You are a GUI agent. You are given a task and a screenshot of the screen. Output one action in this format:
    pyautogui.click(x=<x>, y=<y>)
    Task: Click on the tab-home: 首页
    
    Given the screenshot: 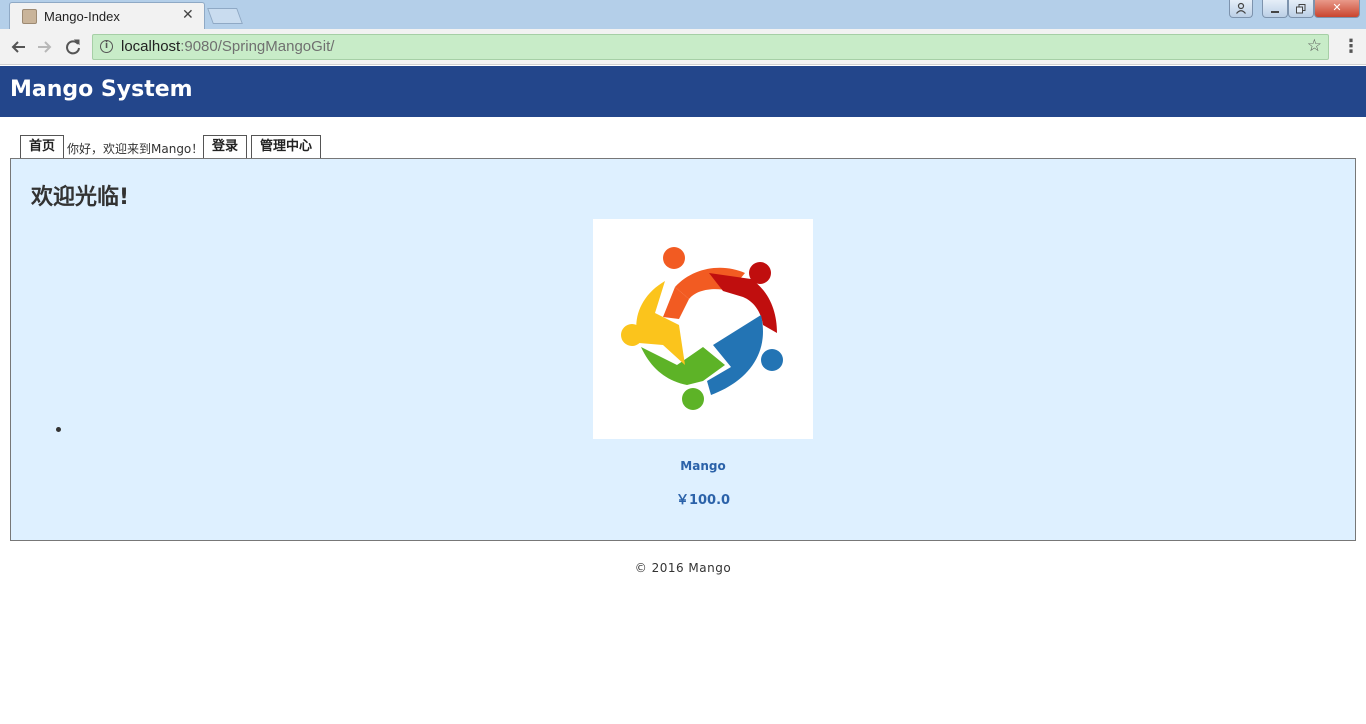 What is the action you would take?
    pyautogui.click(x=42, y=147)
    